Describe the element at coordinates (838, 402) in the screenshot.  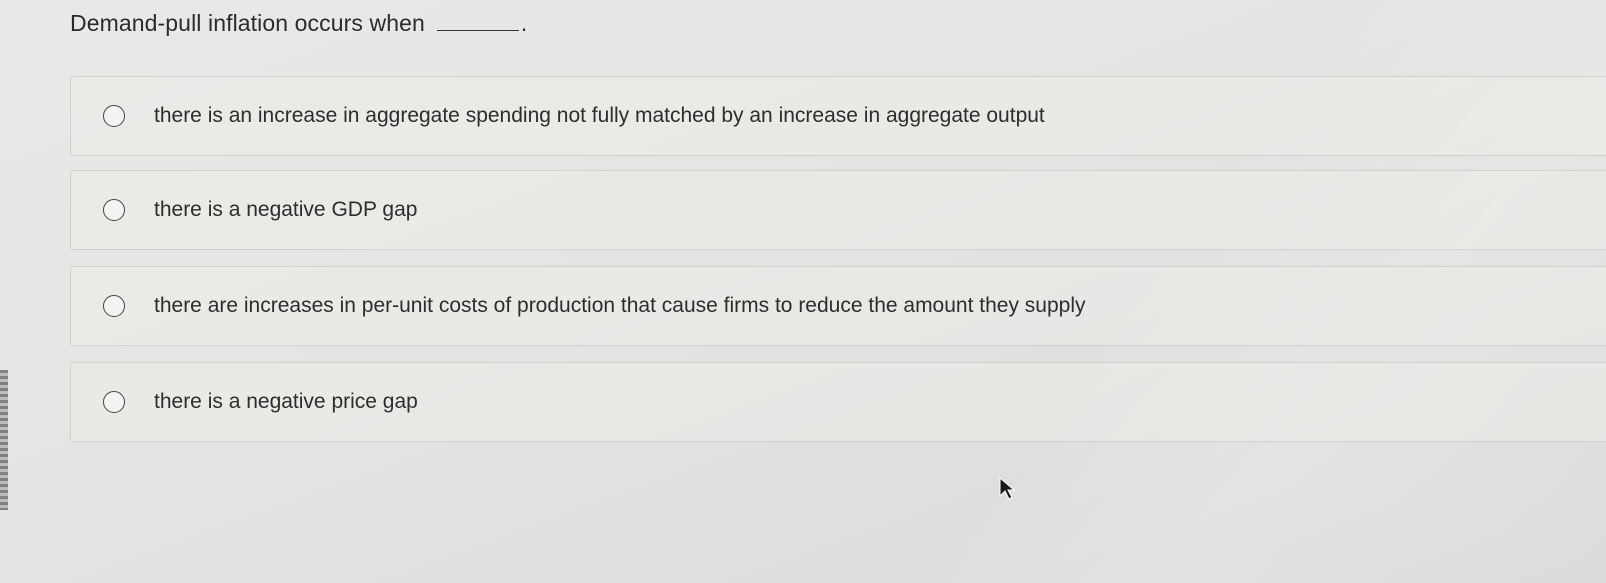
I see `answer-option-4: there is a negative price gap` at that location.